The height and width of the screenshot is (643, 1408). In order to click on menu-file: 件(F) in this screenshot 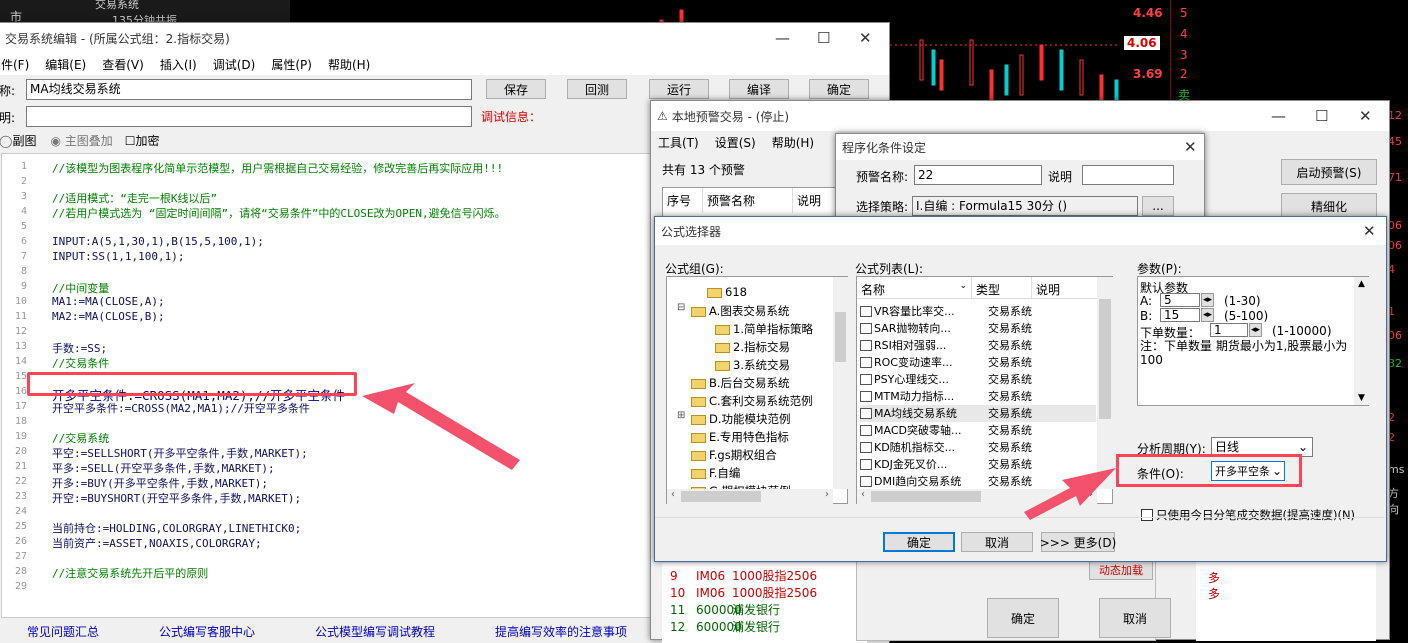, I will do `click(15, 64)`.